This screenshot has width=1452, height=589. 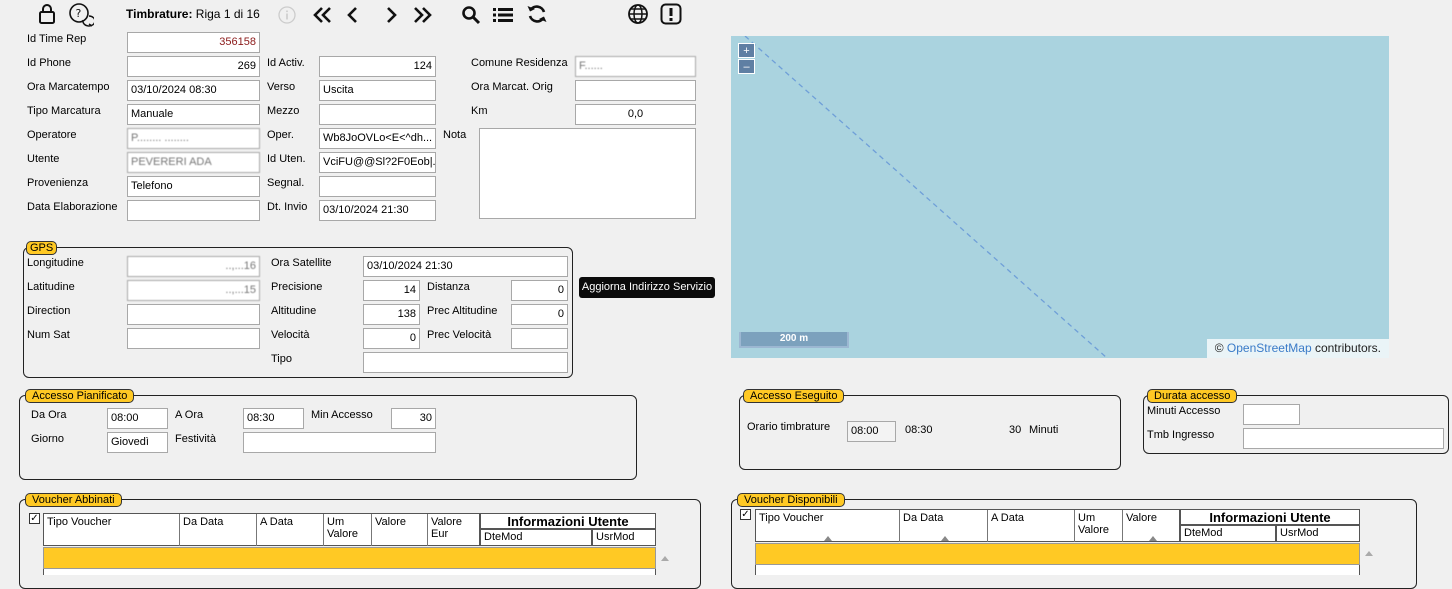 I want to click on id-activ-field: 124, so click(x=377, y=66).